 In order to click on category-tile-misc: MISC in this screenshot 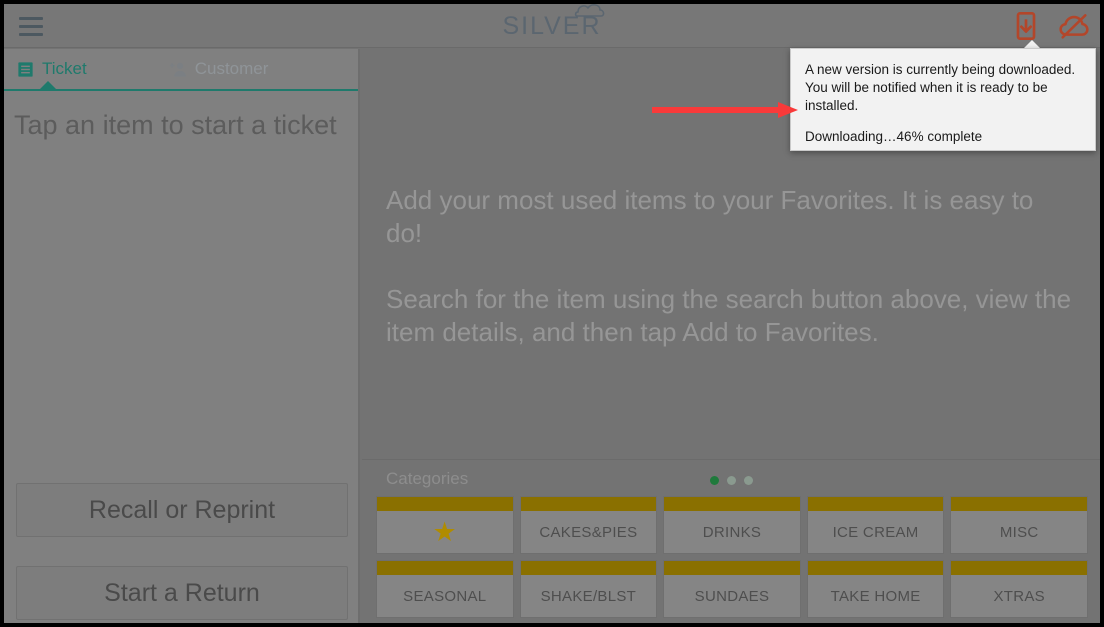, I will do `click(1019, 525)`.